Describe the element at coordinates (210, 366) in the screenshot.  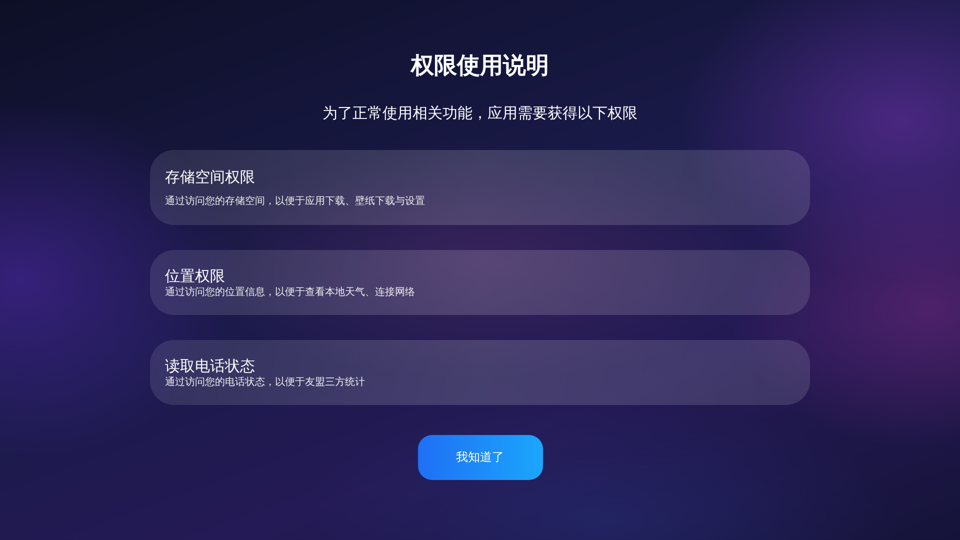
I see `permission-name: 读取电话状态` at that location.